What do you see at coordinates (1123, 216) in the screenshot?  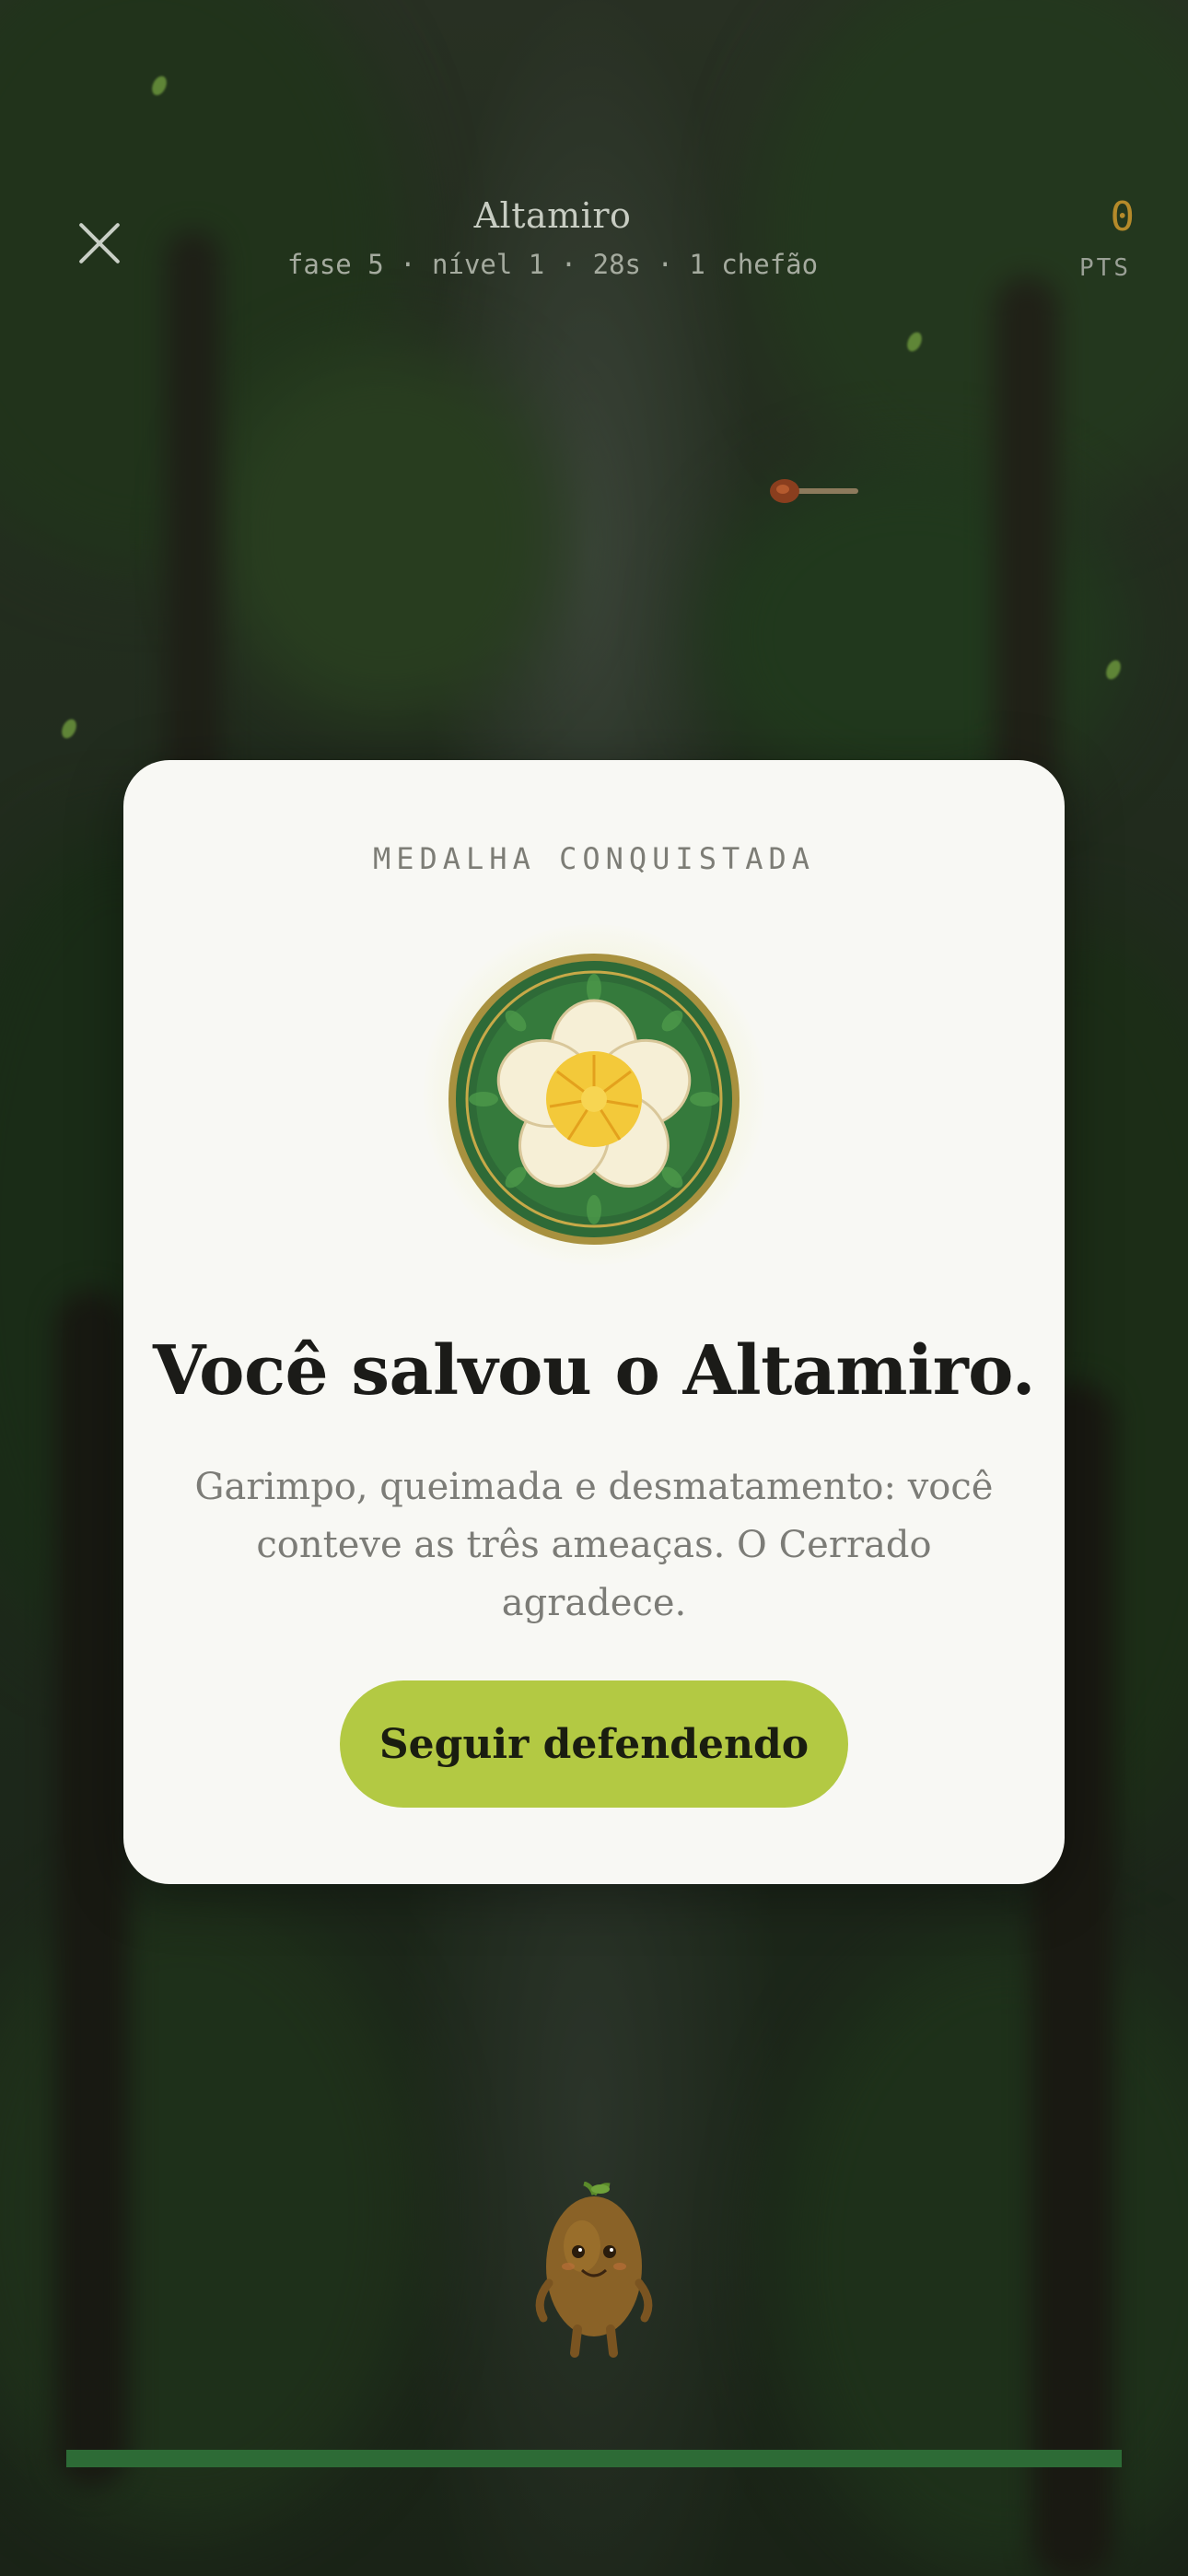 I see `score-value: 0` at bounding box center [1123, 216].